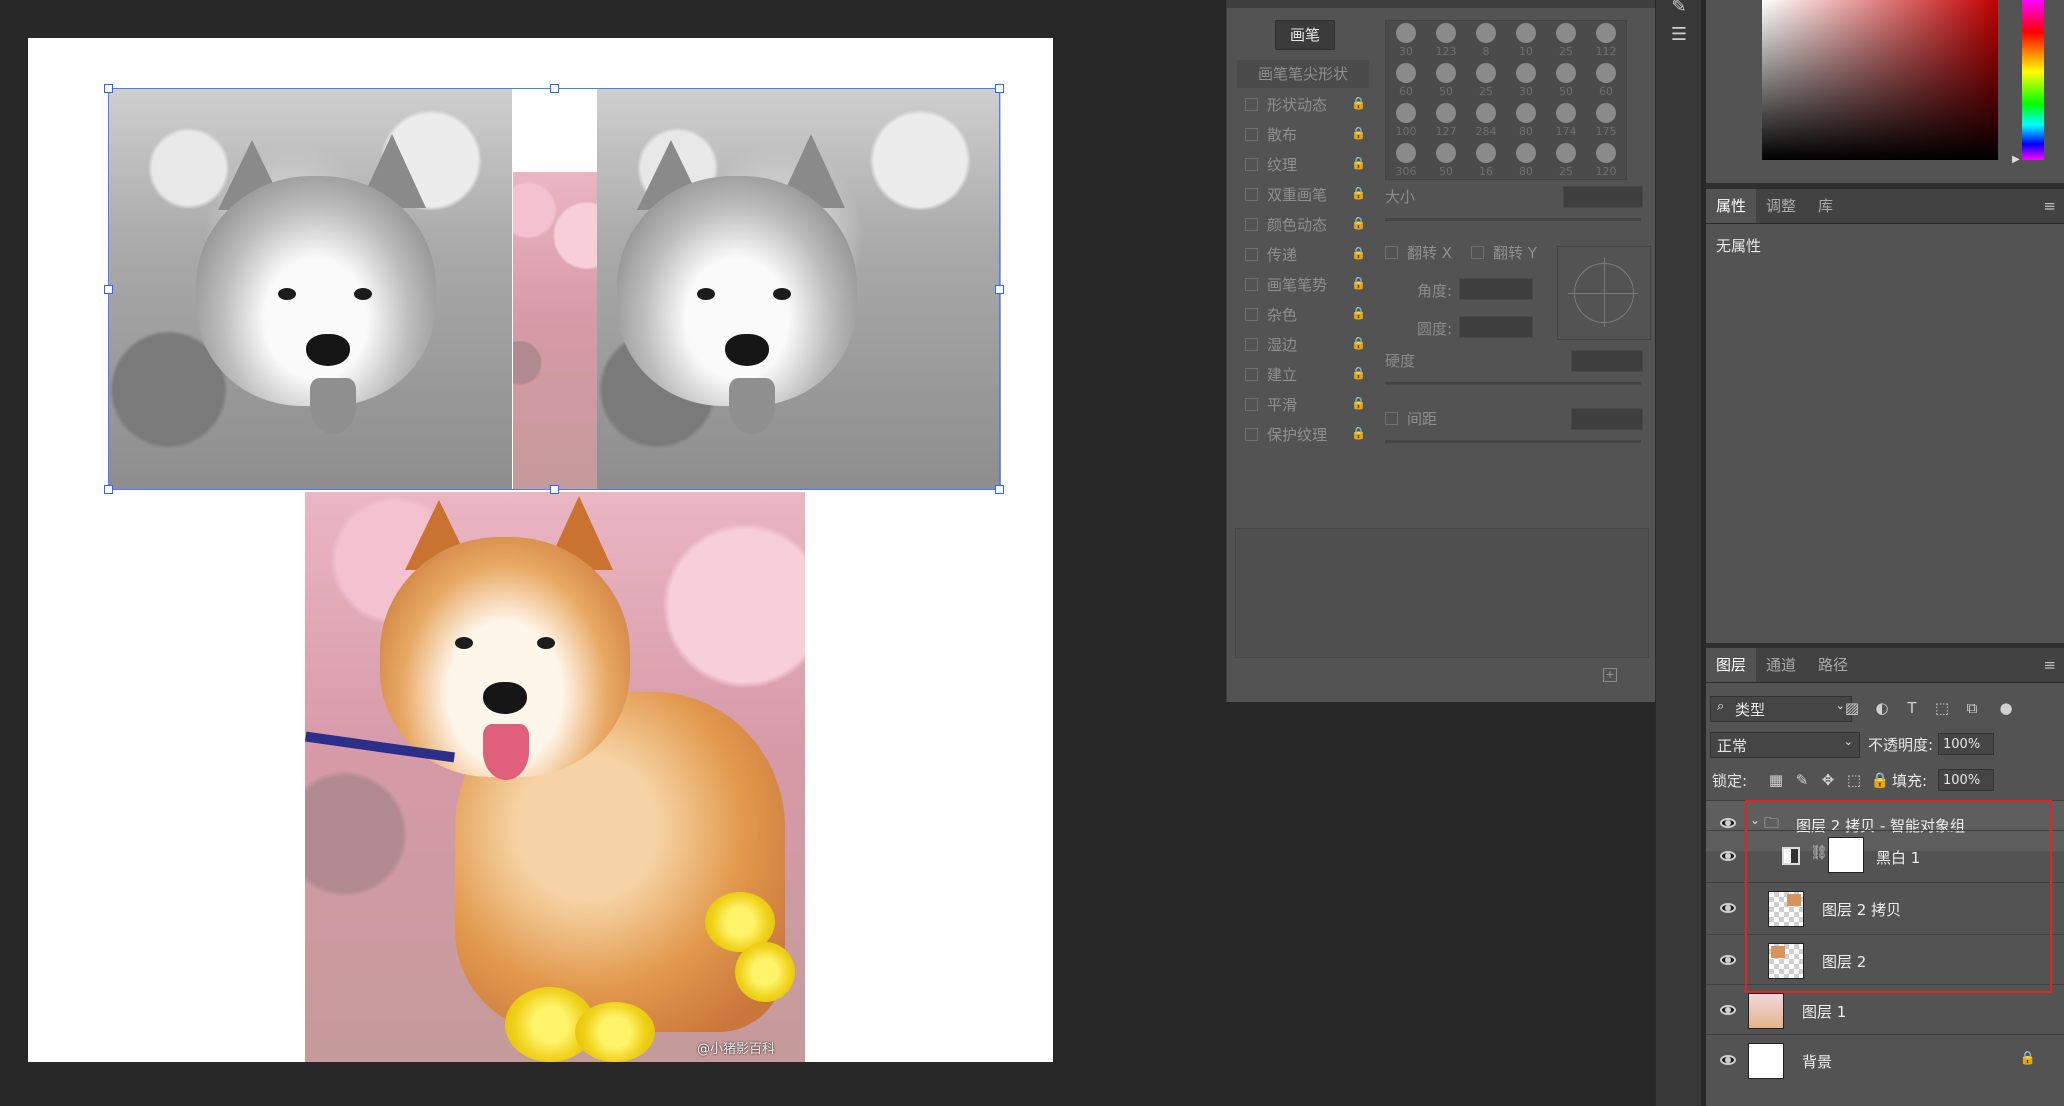 This screenshot has height=1106, width=2064. Describe the element at coordinates (1406, 121) in the screenshot. I see `brush-tip-cell: 100` at that location.